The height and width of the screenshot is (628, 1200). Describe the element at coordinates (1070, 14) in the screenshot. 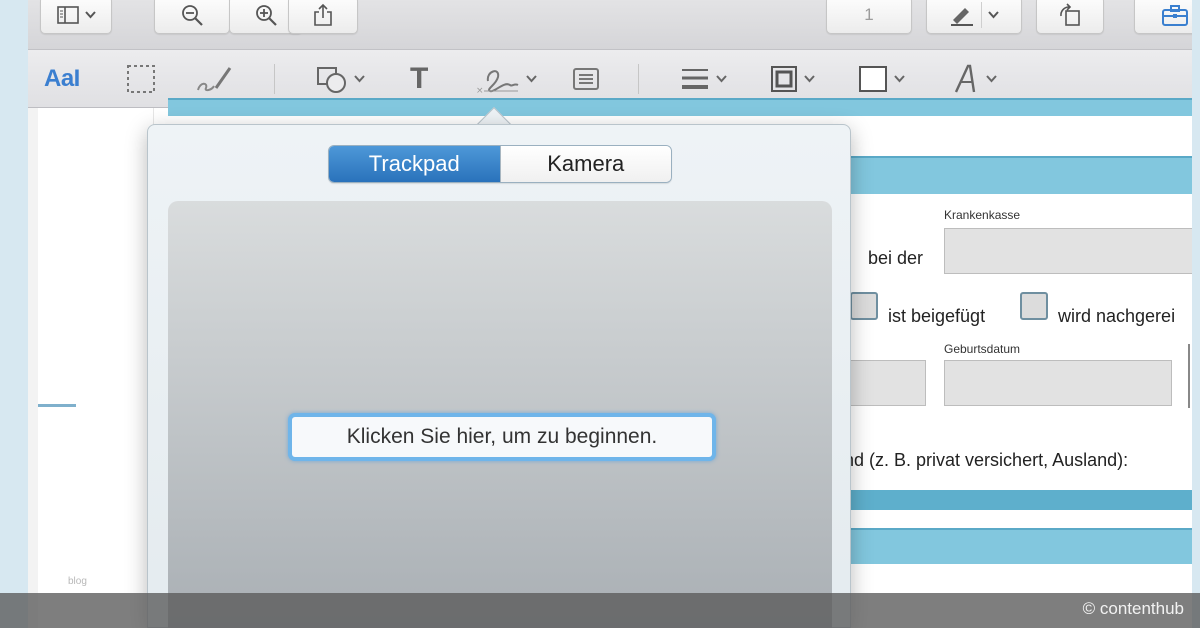

I see `rotate-icon` at that location.